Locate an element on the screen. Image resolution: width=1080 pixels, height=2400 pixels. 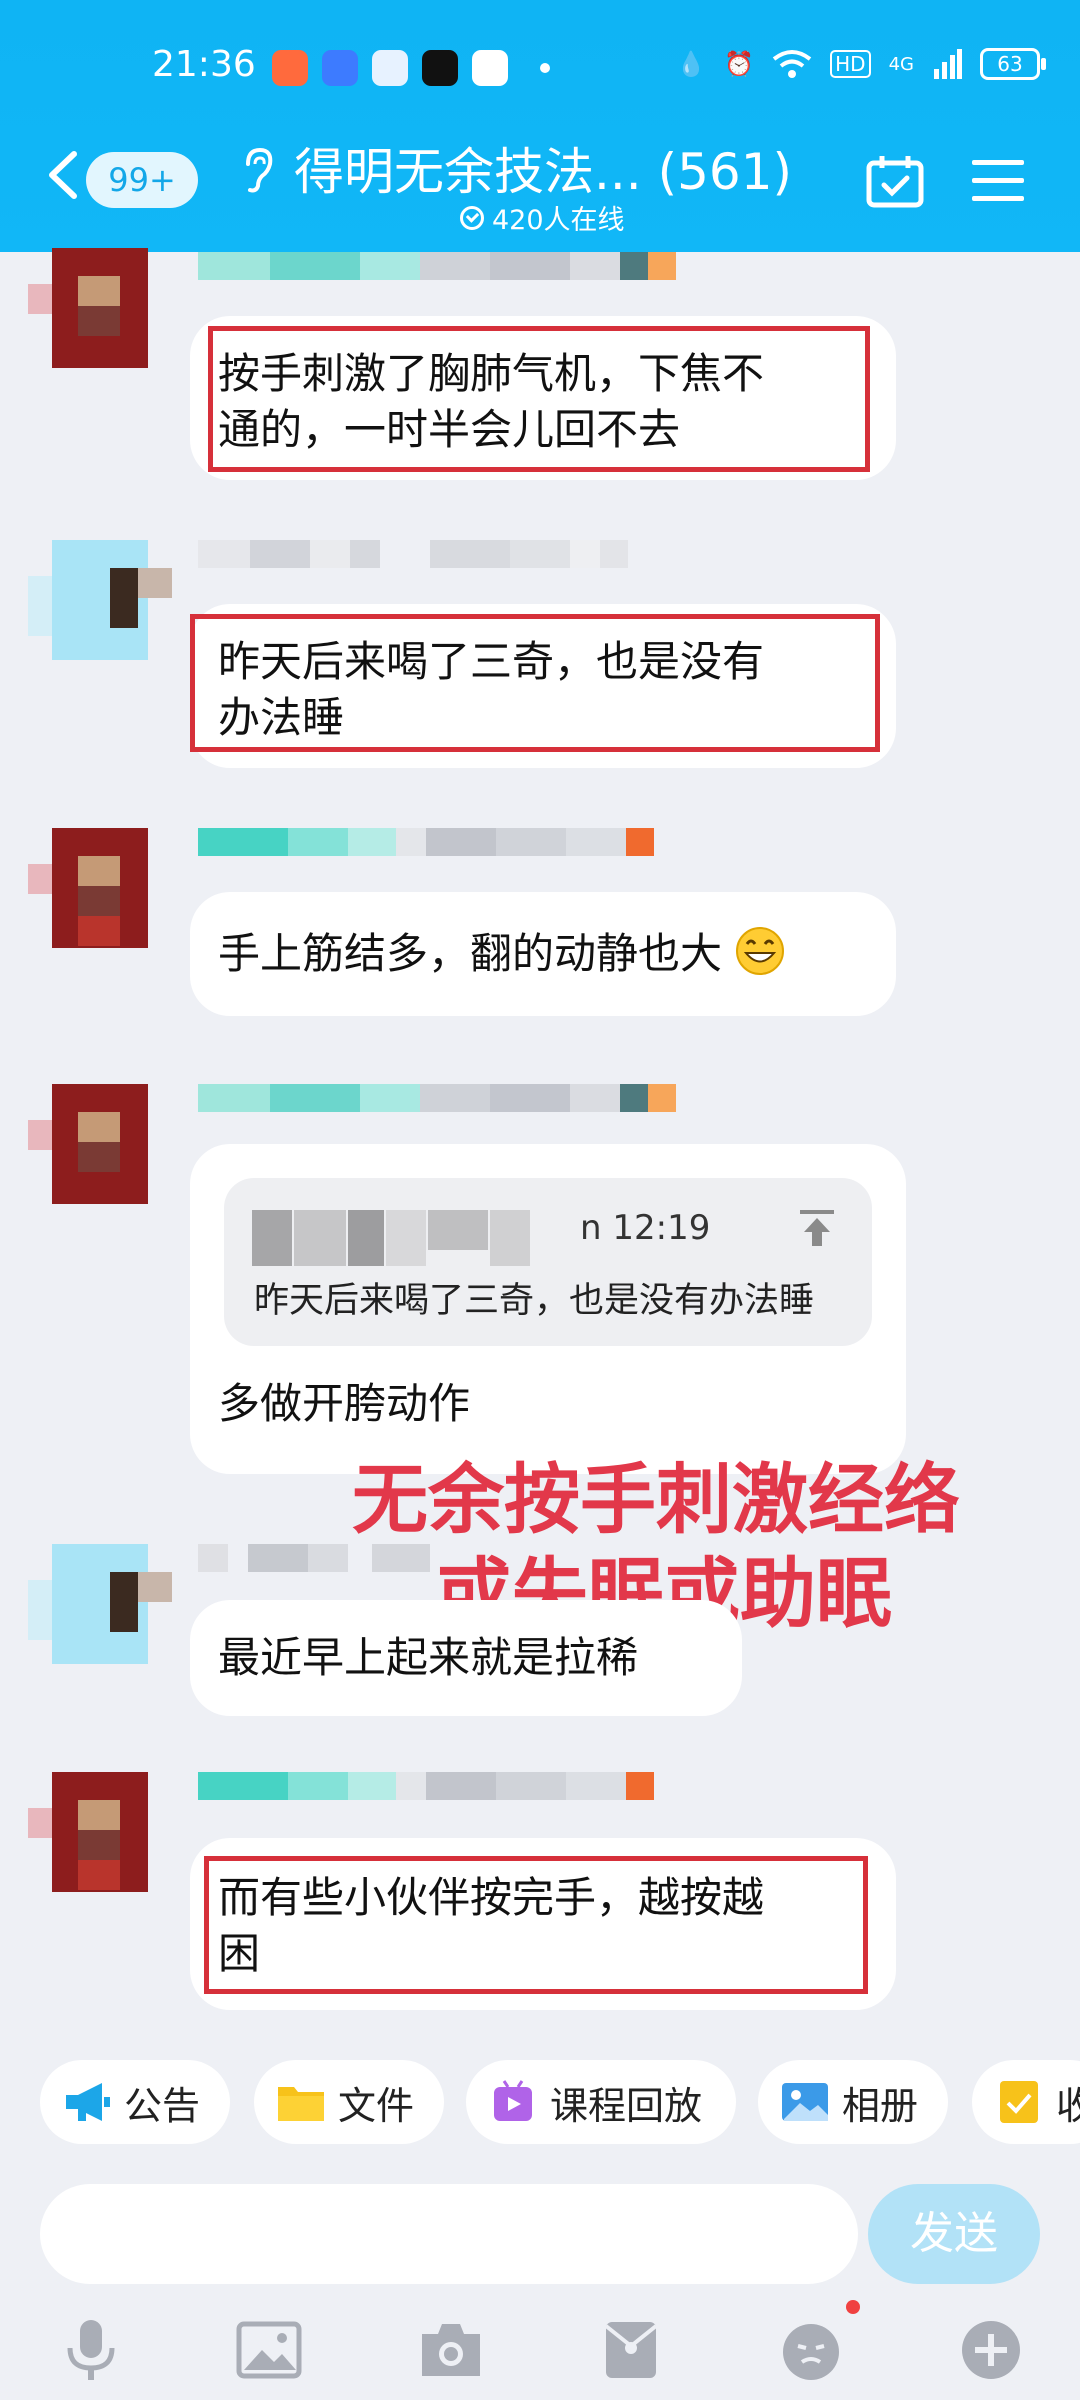
shortcut-label: 文件 is located at coordinates (376, 2105).